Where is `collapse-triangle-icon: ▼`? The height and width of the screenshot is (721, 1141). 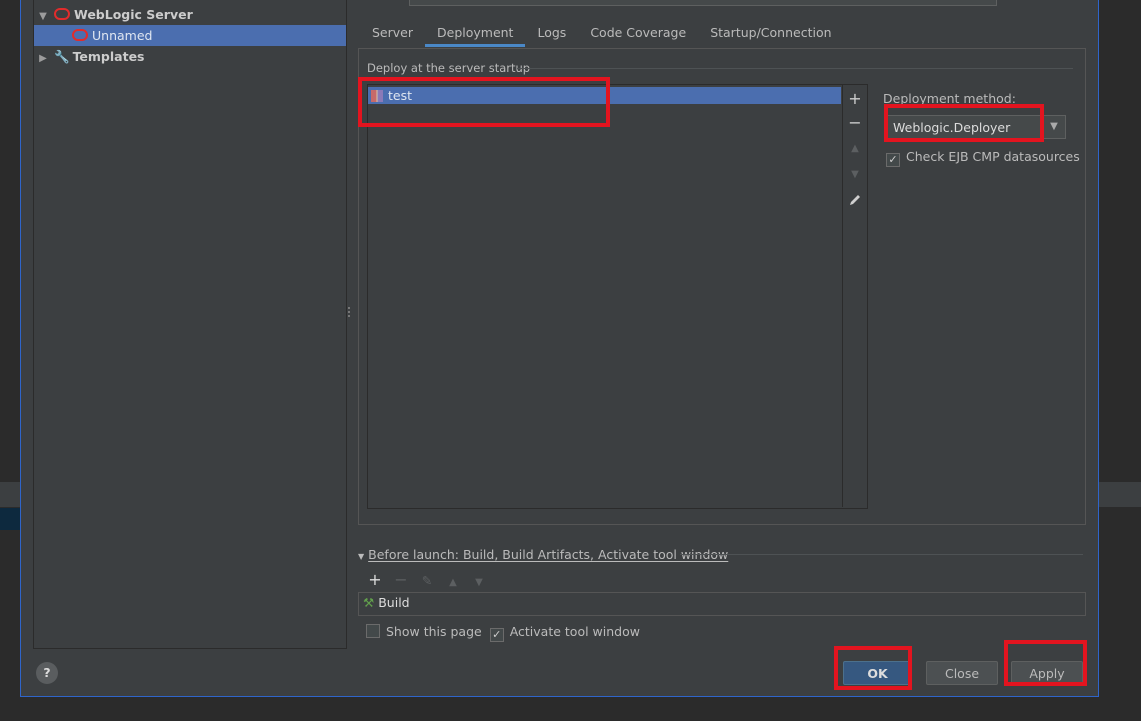 collapse-triangle-icon: ▼ is located at coordinates (361, 556).